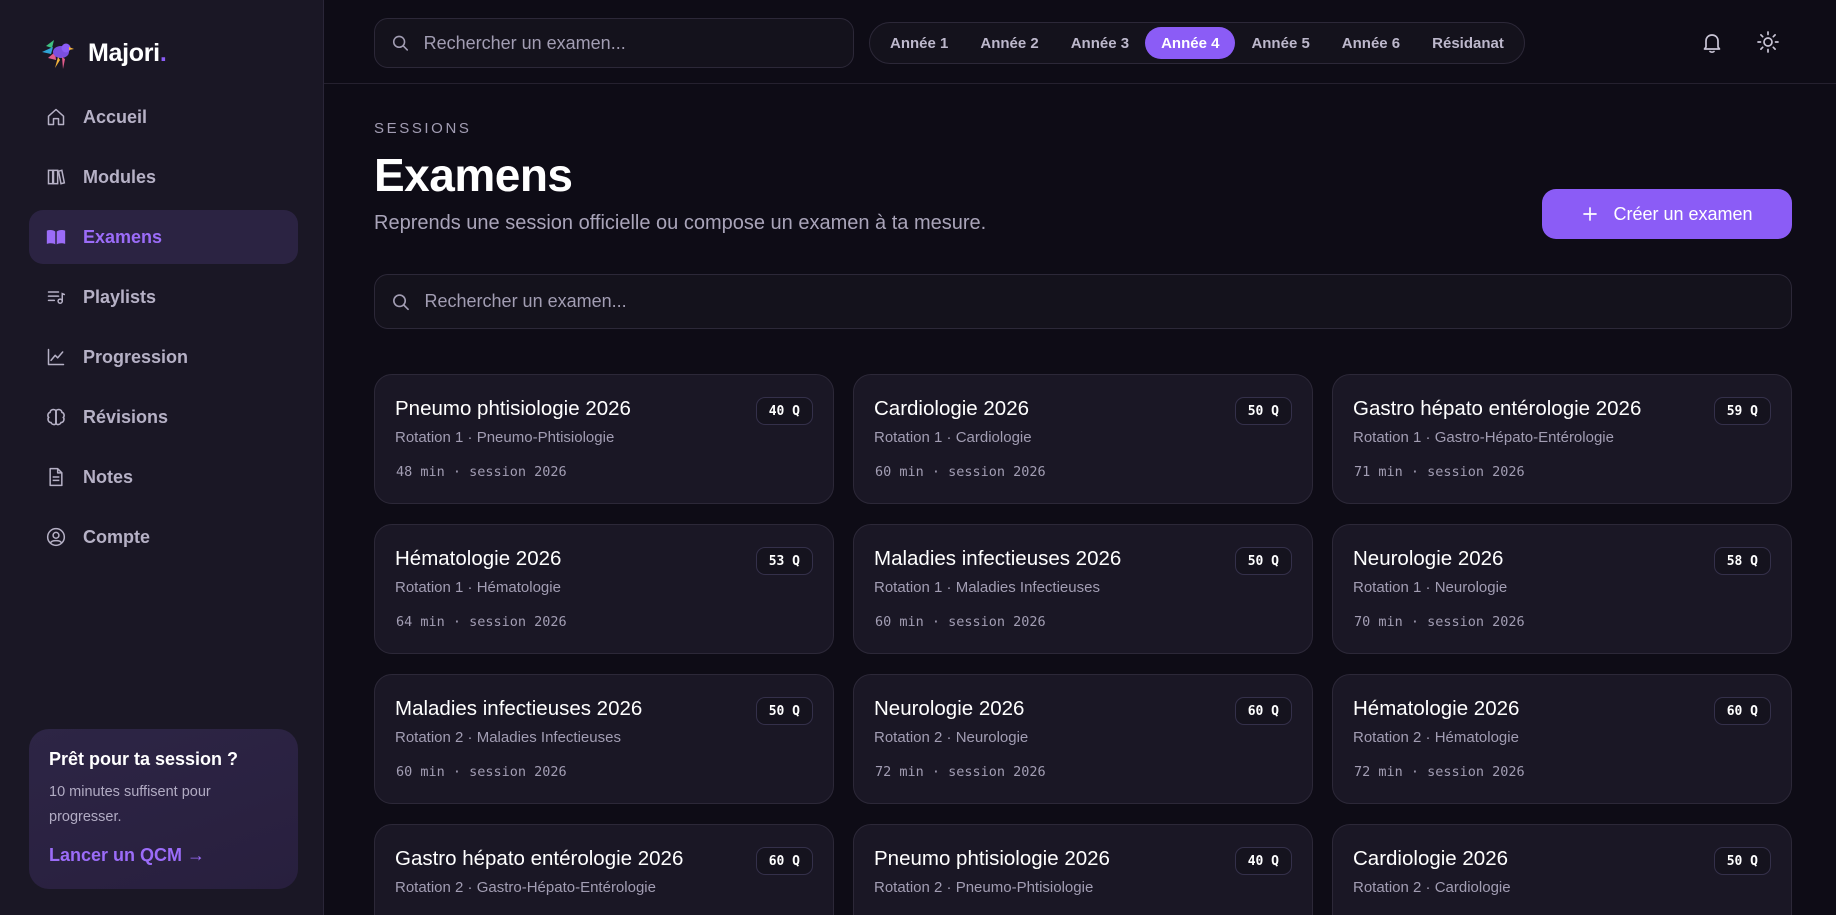 The image size is (1836, 915). I want to click on exam-subtitle: Rotation 2 · Neurologie, so click(951, 737).